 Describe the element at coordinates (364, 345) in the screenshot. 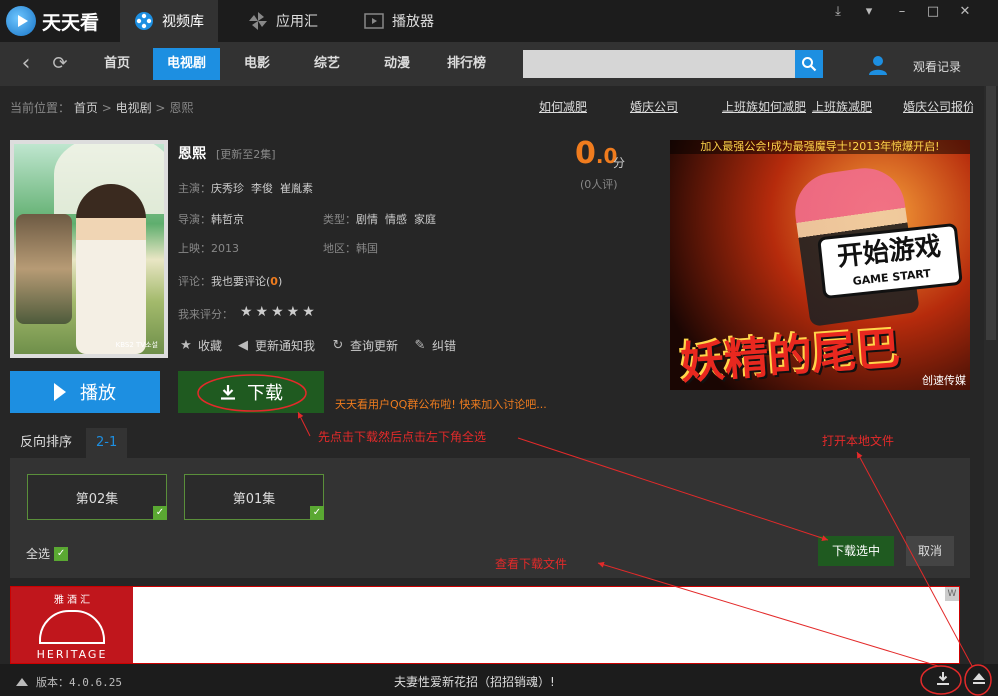

I see `check-update-button: ↻ 查询更新` at that location.